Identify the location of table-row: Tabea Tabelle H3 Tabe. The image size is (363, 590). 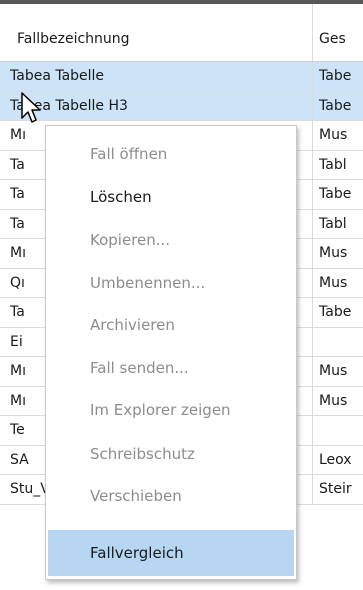
(181, 106).